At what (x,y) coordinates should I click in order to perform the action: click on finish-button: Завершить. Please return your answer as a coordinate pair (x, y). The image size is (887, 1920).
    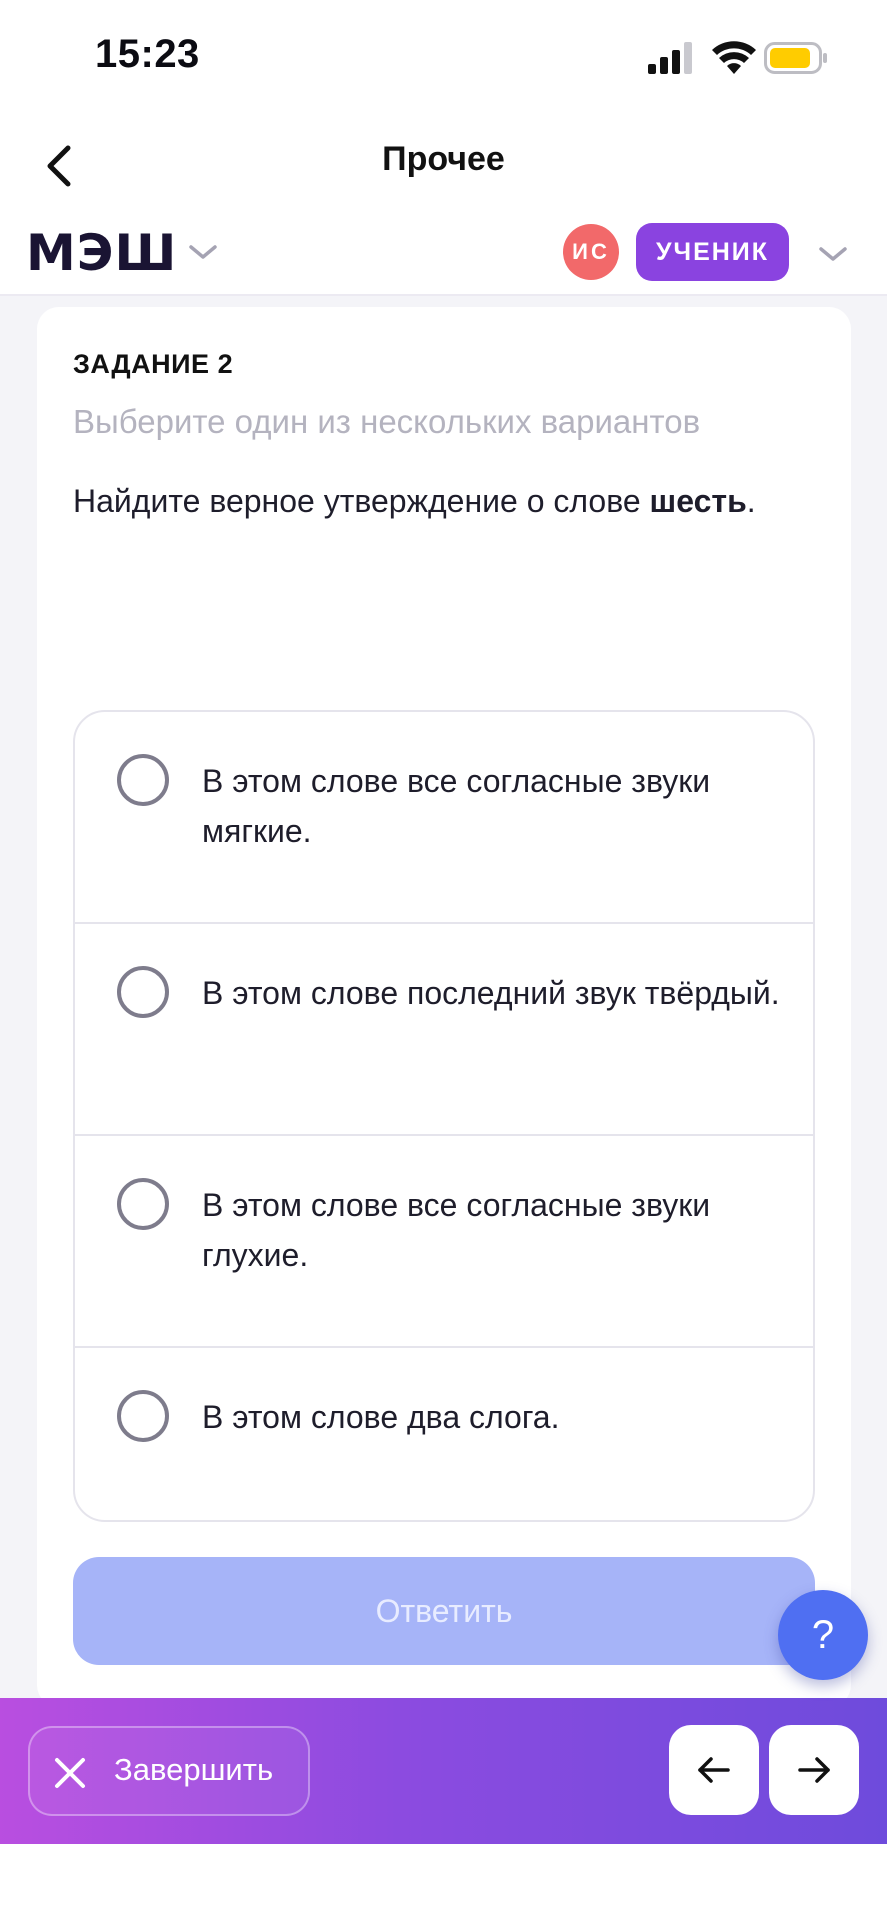
    Looking at the image, I should click on (169, 1771).